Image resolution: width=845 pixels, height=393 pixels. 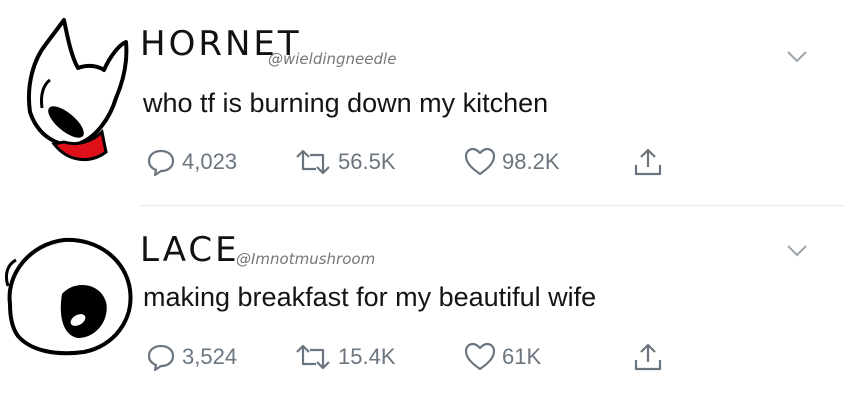 I want to click on retweet-button: 15.4K, so click(x=345, y=357).